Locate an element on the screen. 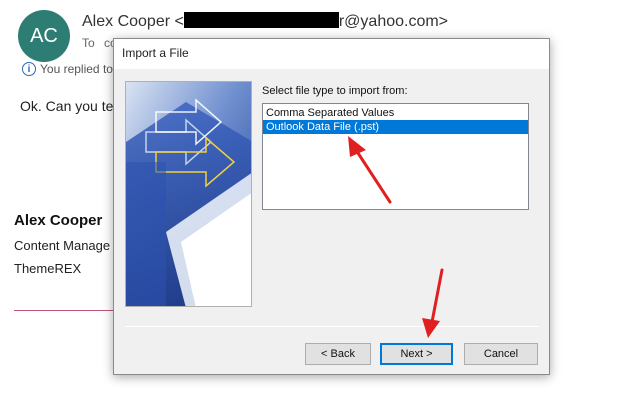 This screenshot has width=632, height=408. dialog-title-bar: Import a File is located at coordinates (331, 54).